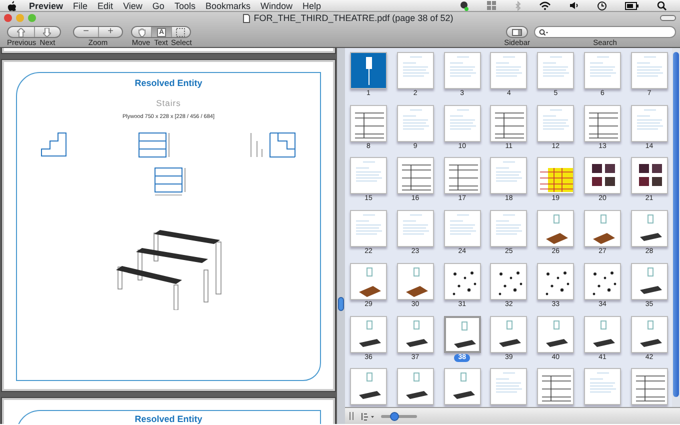 The image size is (680, 425). I want to click on thumbnail-size-slider, so click(399, 416).